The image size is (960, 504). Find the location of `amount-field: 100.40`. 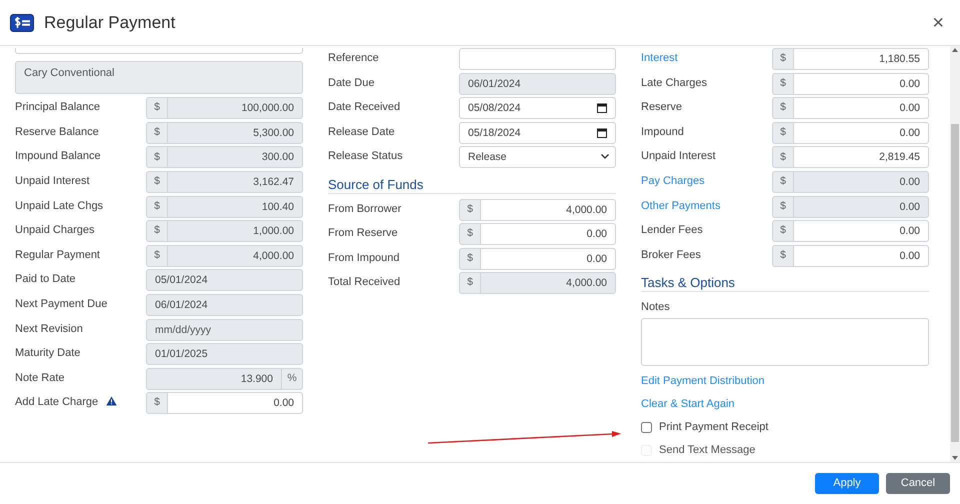

amount-field: 100.40 is located at coordinates (235, 207).